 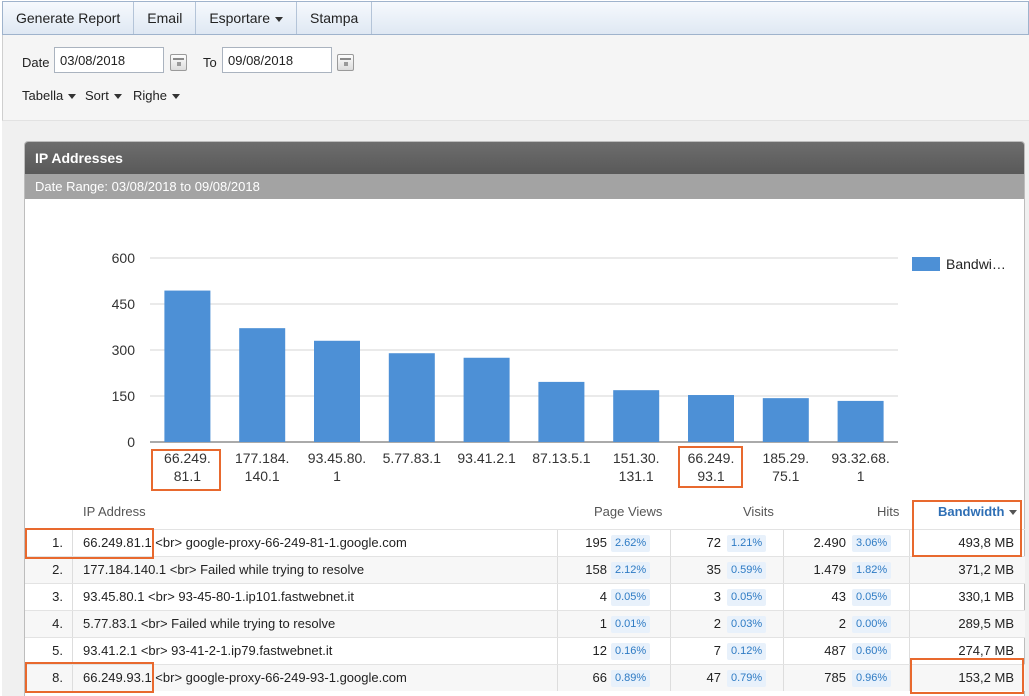 What do you see at coordinates (860, 458) in the screenshot?
I see `x-tick-label: 93.32.68.` at bounding box center [860, 458].